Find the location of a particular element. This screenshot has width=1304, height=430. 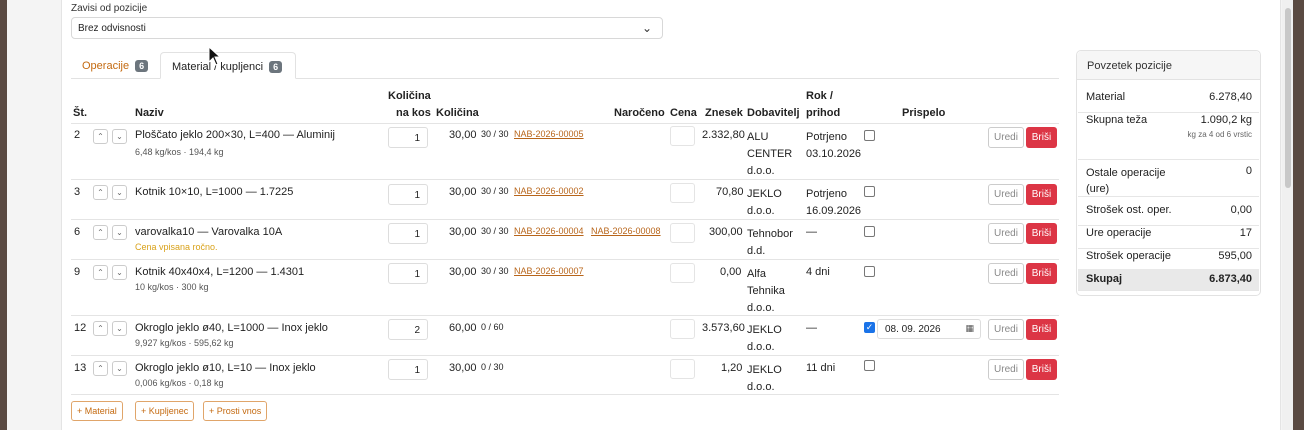

row-deadline: Potrjeno 03.10.2026 is located at coordinates (833, 146).